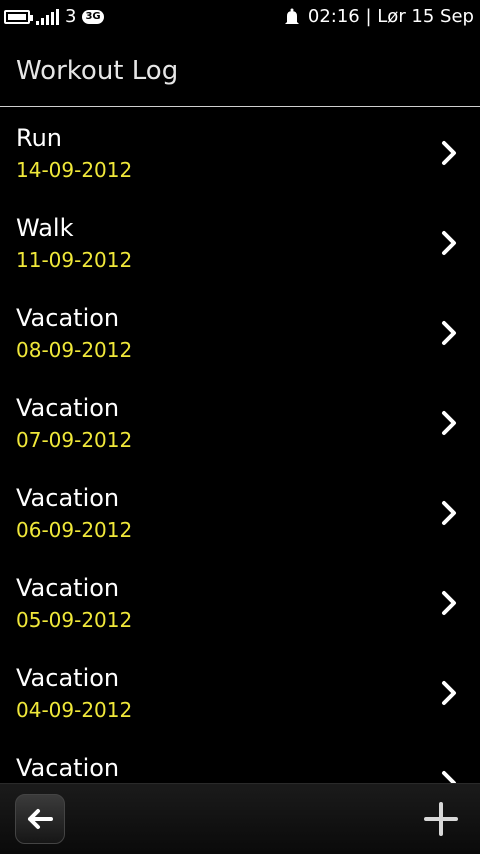  What do you see at coordinates (93, 16) in the screenshot?
I see `network-type-badge: 3G` at bounding box center [93, 16].